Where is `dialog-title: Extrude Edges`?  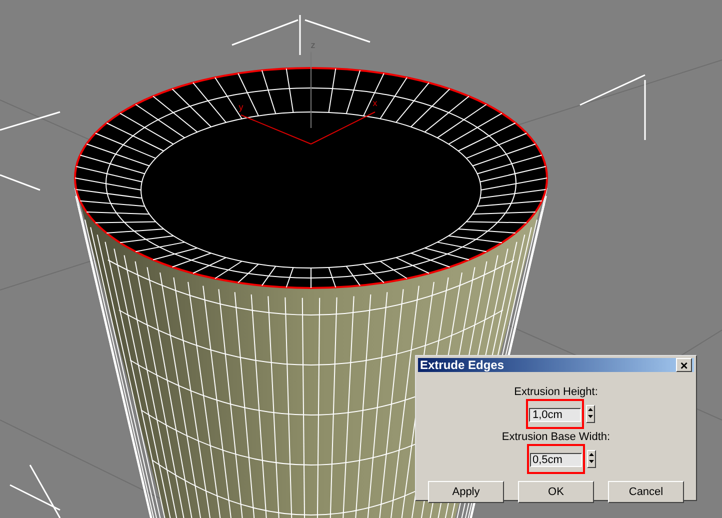 dialog-title: Extrude Edges is located at coordinates (462, 365).